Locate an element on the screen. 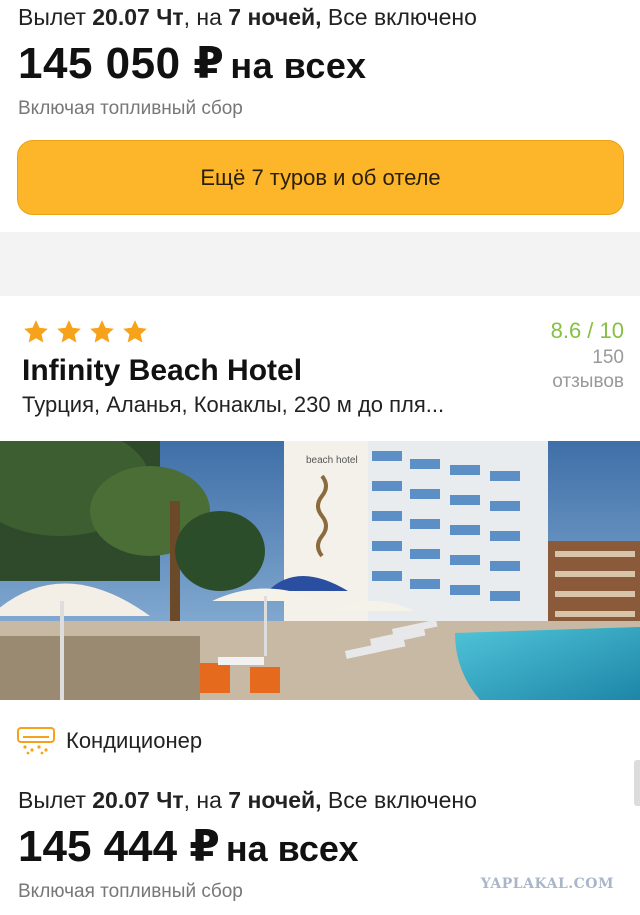 Image resolution: width=640 pixels, height=915 pixels. photo-sign: beach hotel is located at coordinates (332, 460).